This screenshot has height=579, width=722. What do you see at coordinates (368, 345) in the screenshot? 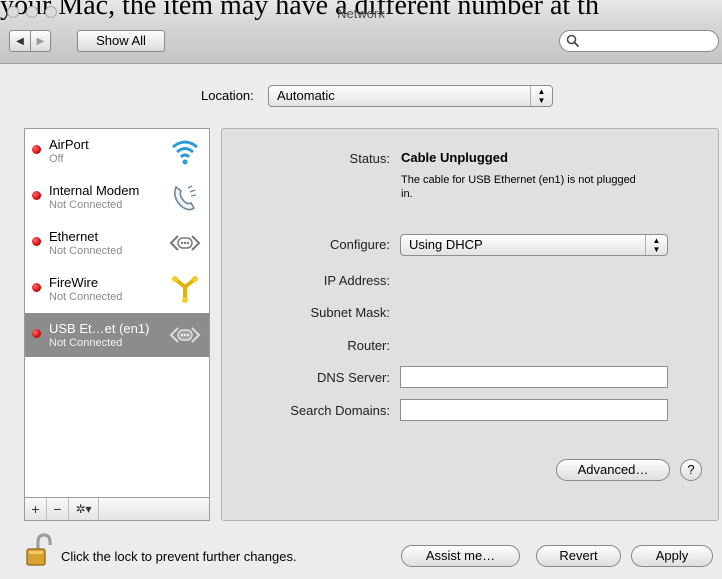
I see `router-label: Router:` at bounding box center [368, 345].